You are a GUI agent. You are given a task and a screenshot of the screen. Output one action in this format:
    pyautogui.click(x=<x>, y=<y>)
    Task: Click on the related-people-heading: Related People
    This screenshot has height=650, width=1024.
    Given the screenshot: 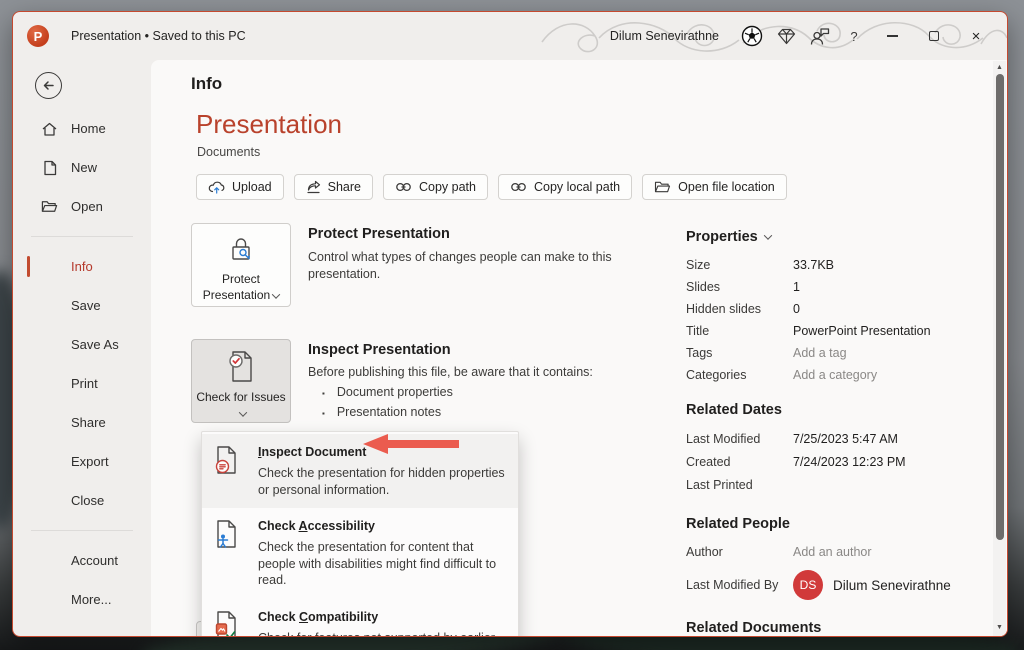 What is the action you would take?
    pyautogui.click(x=738, y=524)
    